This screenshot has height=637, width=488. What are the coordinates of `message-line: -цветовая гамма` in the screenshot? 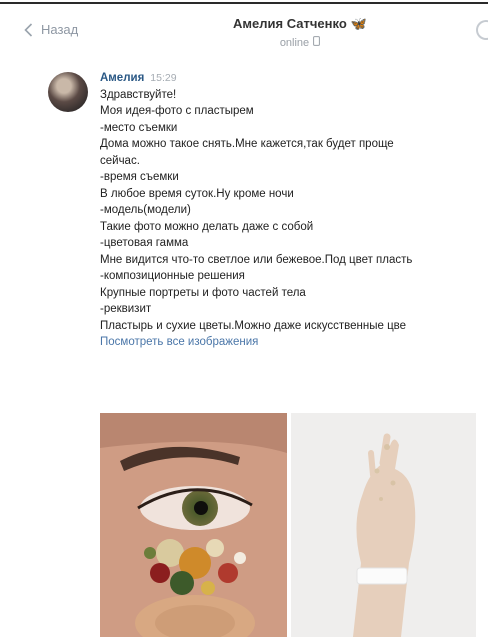 It's located at (144, 243).